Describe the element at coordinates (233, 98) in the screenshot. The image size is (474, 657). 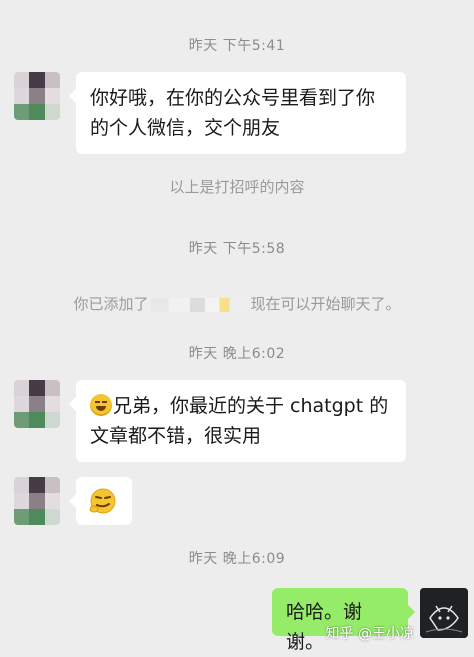
I see `message-text-line: 你好哦，在你的公众号里看到了你` at that location.